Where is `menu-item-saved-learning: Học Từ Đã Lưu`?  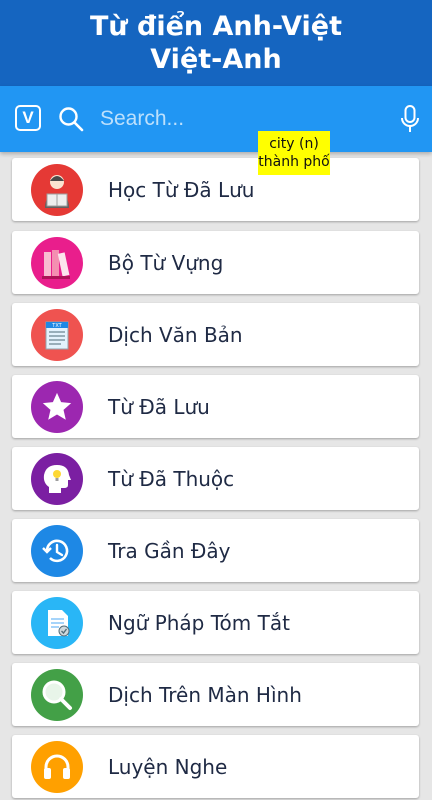
menu-item-saved-learning: Học Từ Đã Lưu is located at coordinates (215, 189).